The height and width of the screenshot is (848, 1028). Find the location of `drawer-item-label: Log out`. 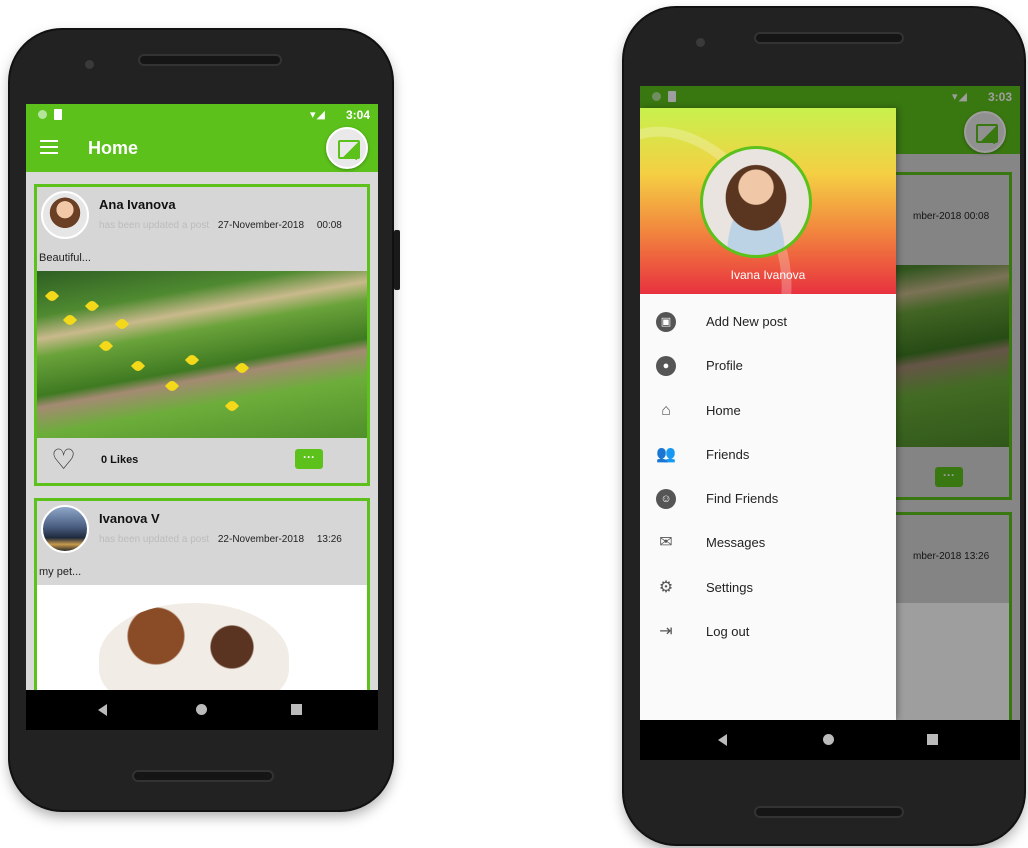

drawer-item-label: Log out is located at coordinates (728, 632).